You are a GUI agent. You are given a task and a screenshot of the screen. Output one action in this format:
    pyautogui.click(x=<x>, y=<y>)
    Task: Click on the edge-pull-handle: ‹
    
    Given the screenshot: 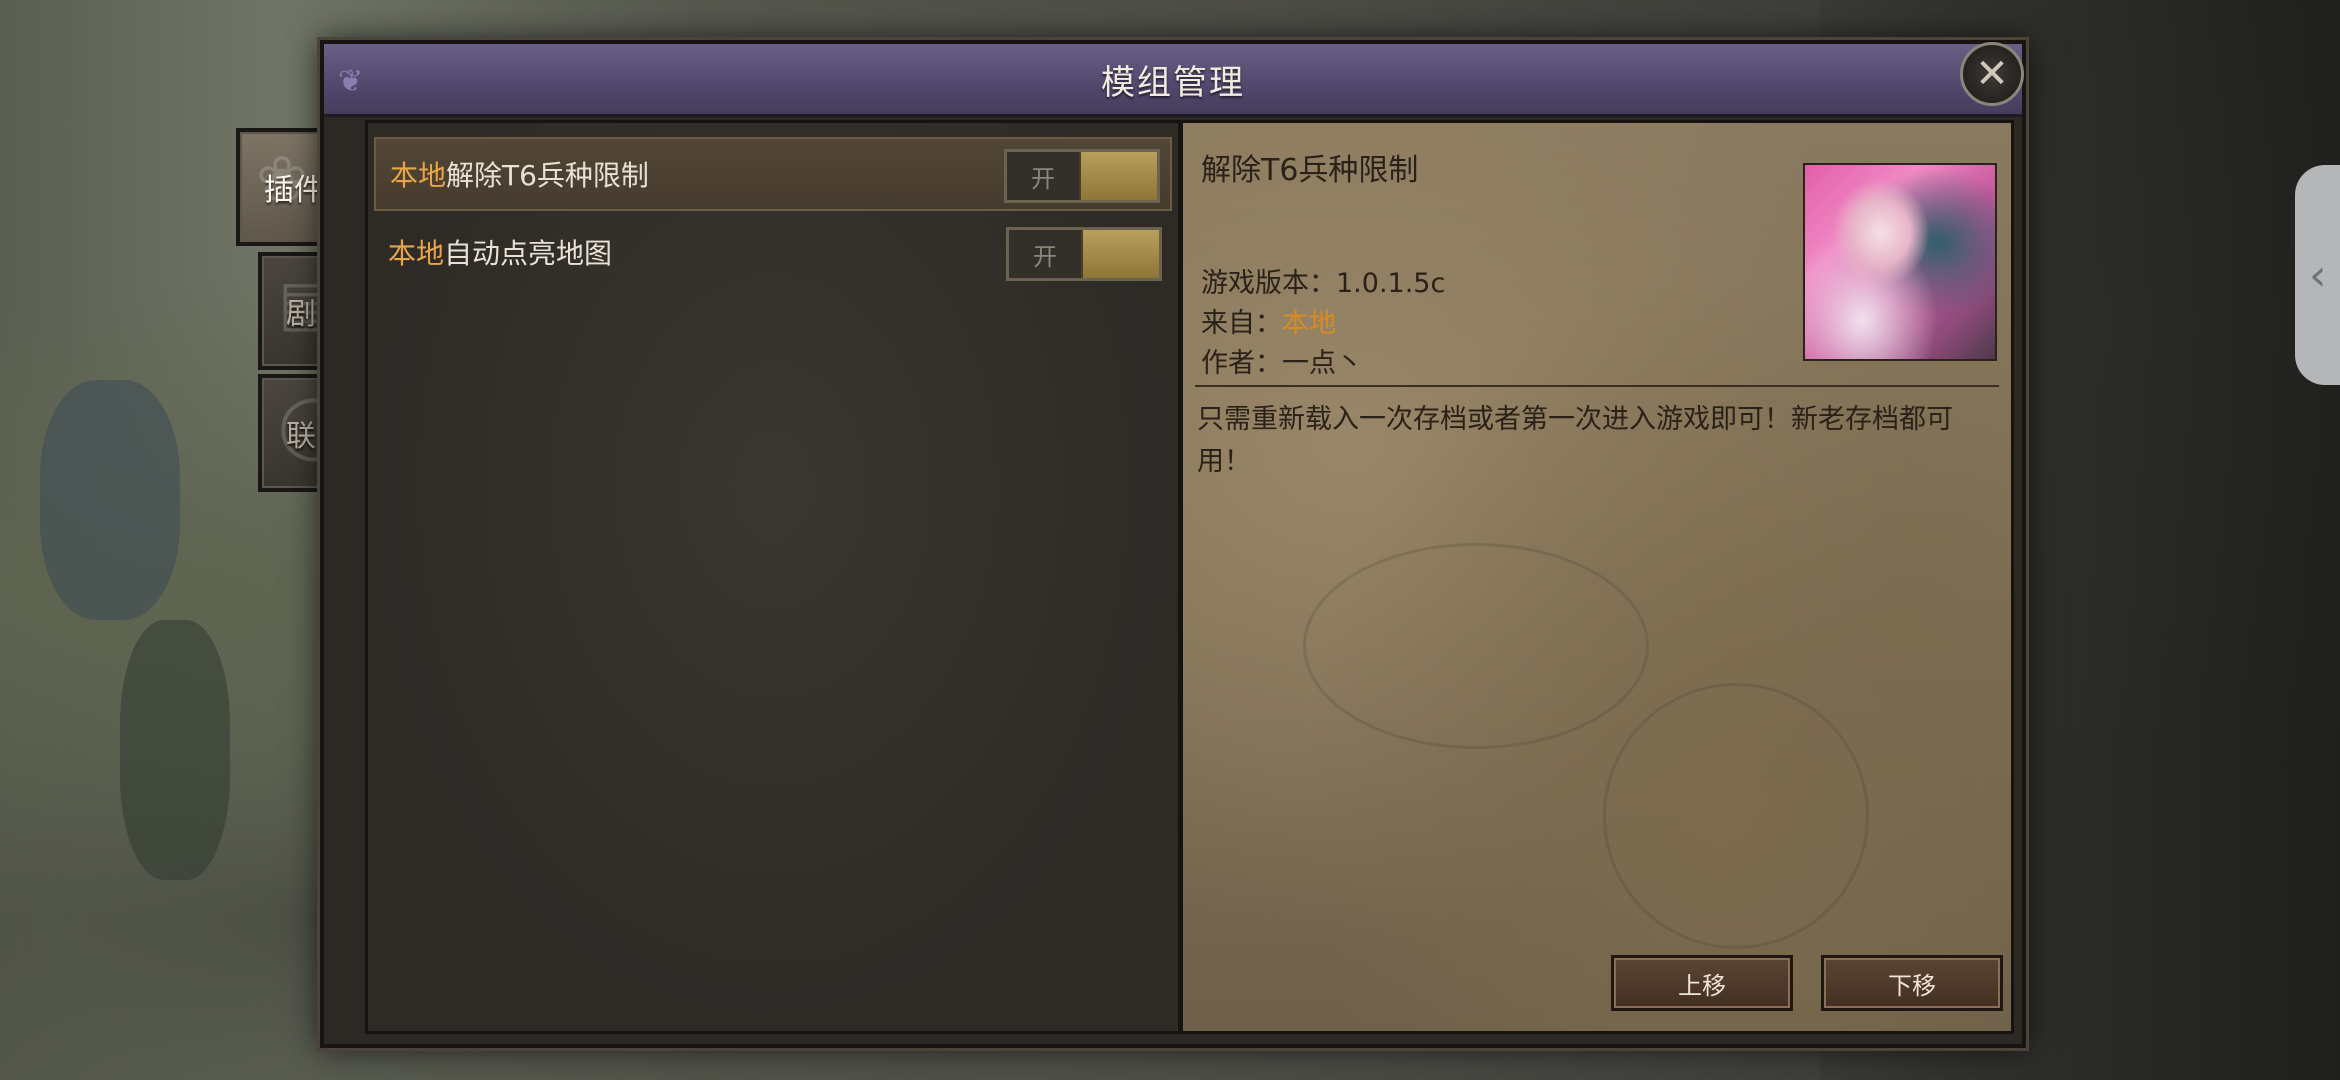 What is the action you would take?
    pyautogui.click(x=2317, y=275)
    